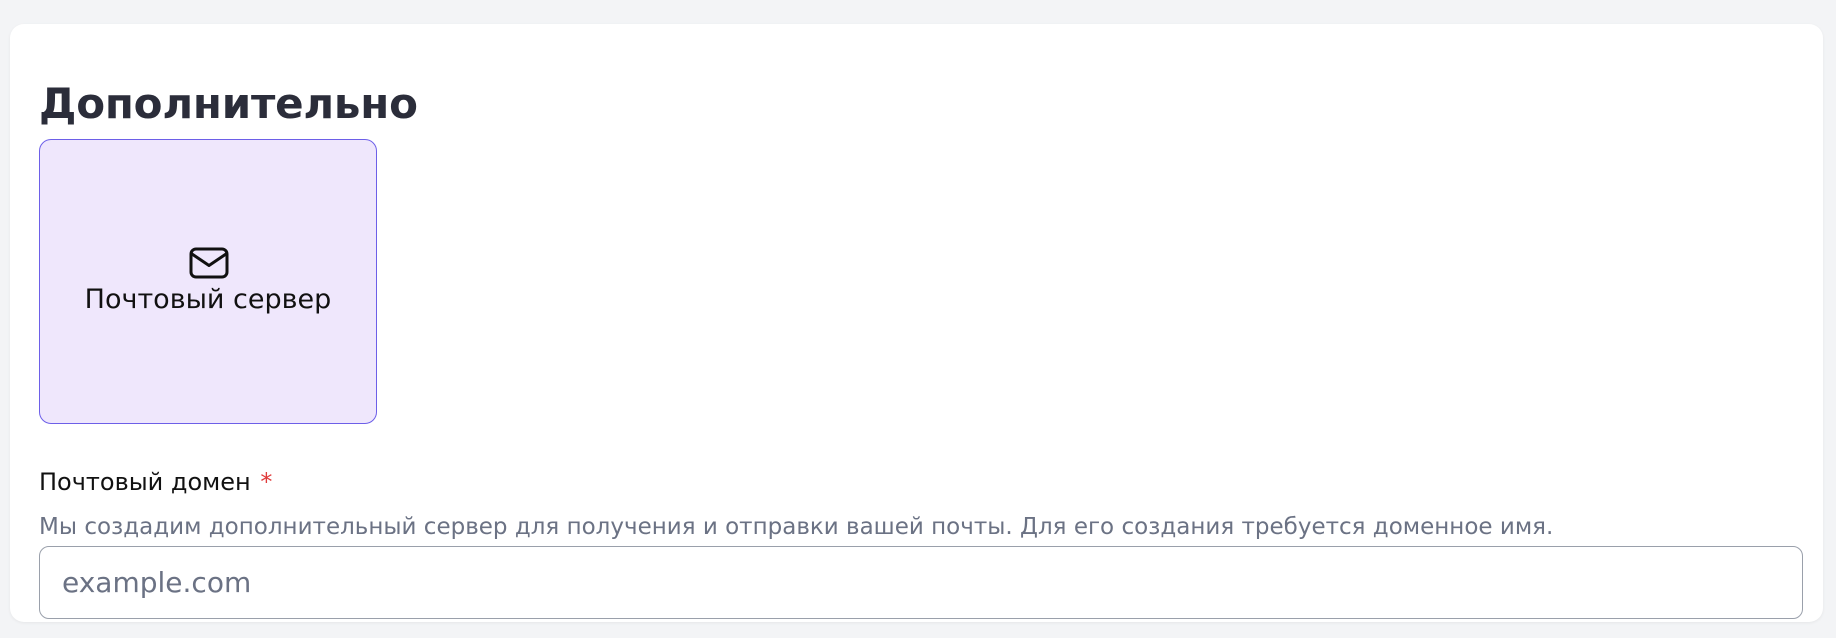  What do you see at coordinates (209, 263) in the screenshot?
I see `envelope-icon` at bounding box center [209, 263].